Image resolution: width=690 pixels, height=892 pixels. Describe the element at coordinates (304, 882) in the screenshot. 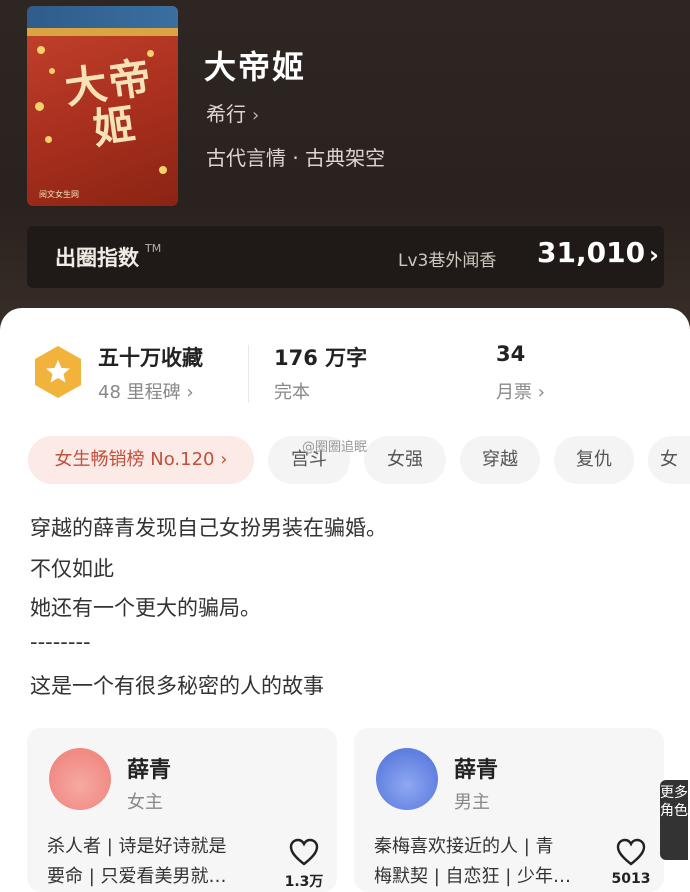

I see `like-count: 1.3万` at that location.